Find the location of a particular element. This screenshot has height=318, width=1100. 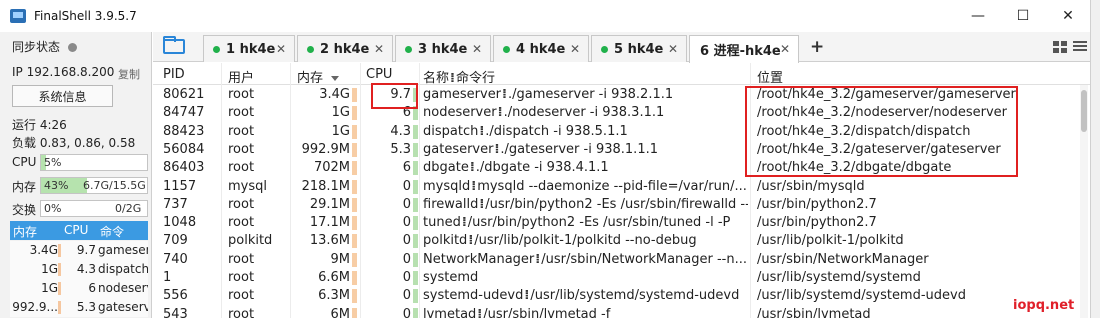

top-process-cmd: nodeserver is located at coordinates (123, 288).